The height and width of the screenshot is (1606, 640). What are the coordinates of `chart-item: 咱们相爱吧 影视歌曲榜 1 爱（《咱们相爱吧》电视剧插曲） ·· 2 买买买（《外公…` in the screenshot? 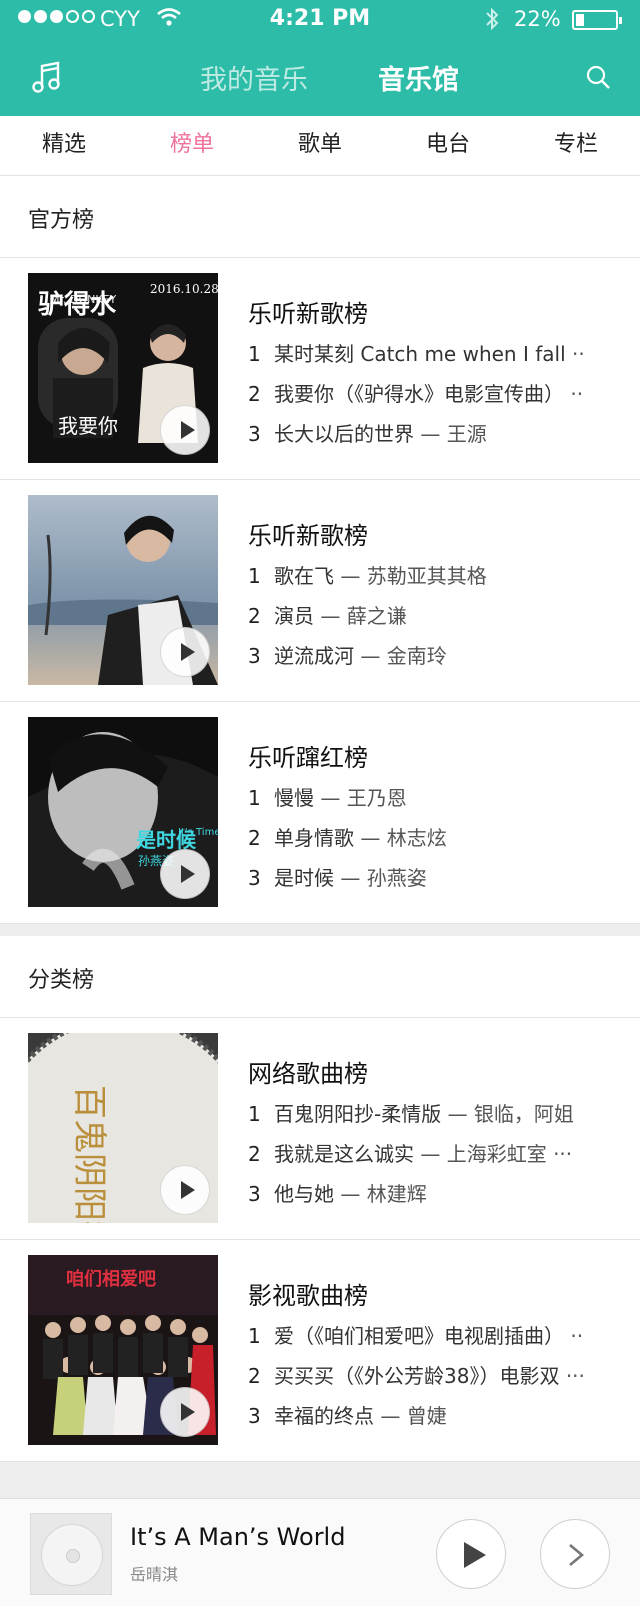 It's located at (320, 1351).